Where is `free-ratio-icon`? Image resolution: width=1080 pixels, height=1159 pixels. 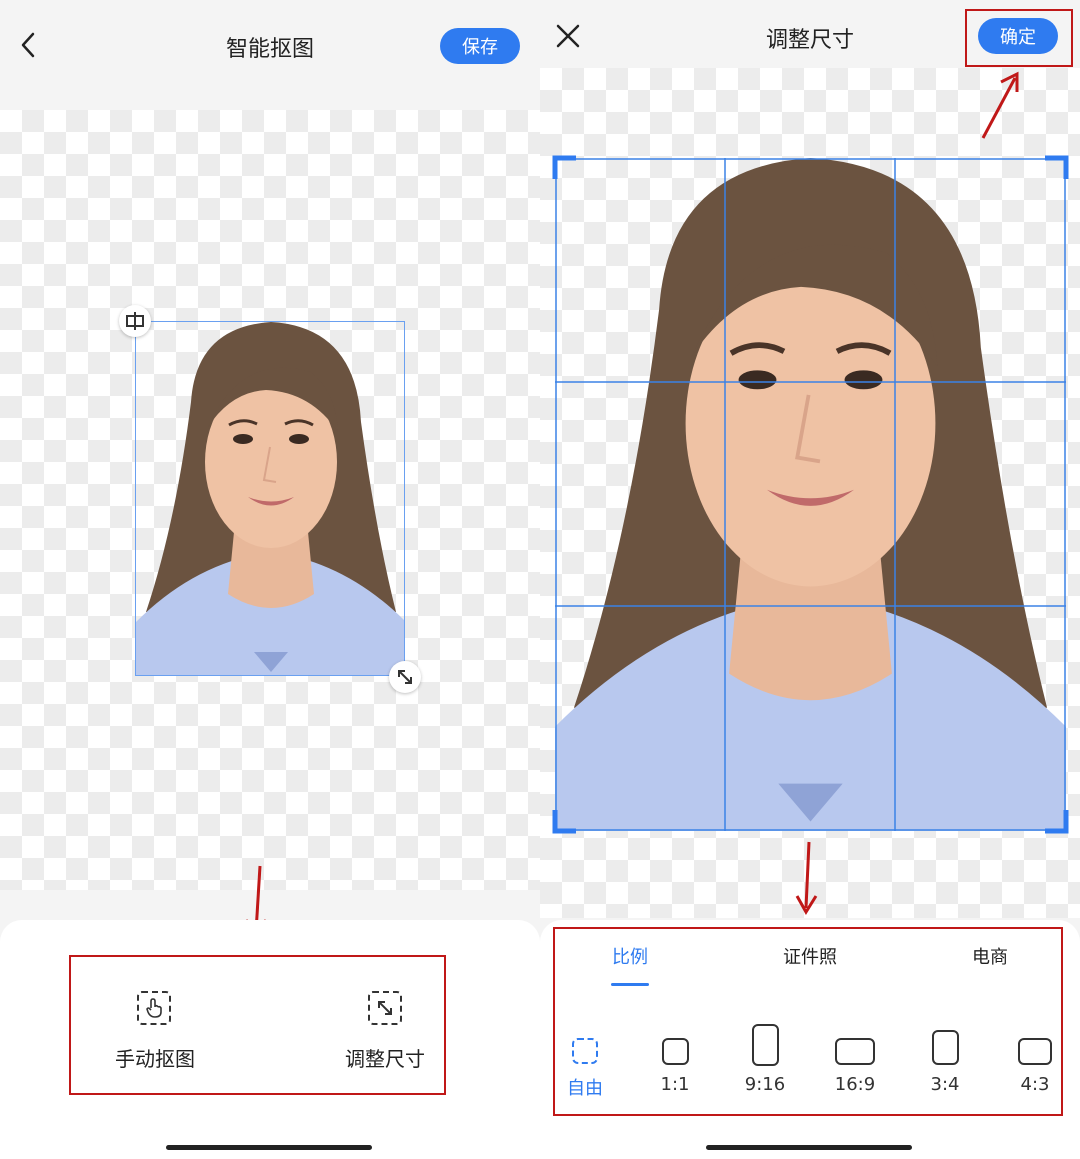
free-ratio-icon is located at coordinates (585, 1051).